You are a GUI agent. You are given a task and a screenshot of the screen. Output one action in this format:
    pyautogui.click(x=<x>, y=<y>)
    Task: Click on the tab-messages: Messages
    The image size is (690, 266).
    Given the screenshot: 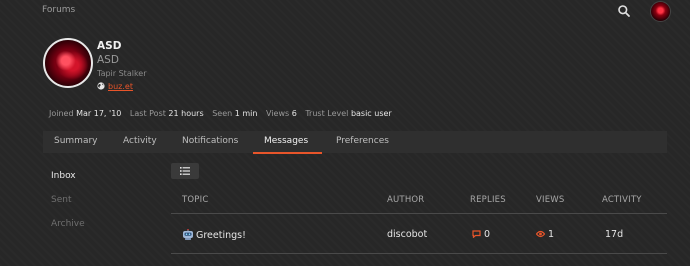 What is the action you would take?
    pyautogui.click(x=286, y=141)
    